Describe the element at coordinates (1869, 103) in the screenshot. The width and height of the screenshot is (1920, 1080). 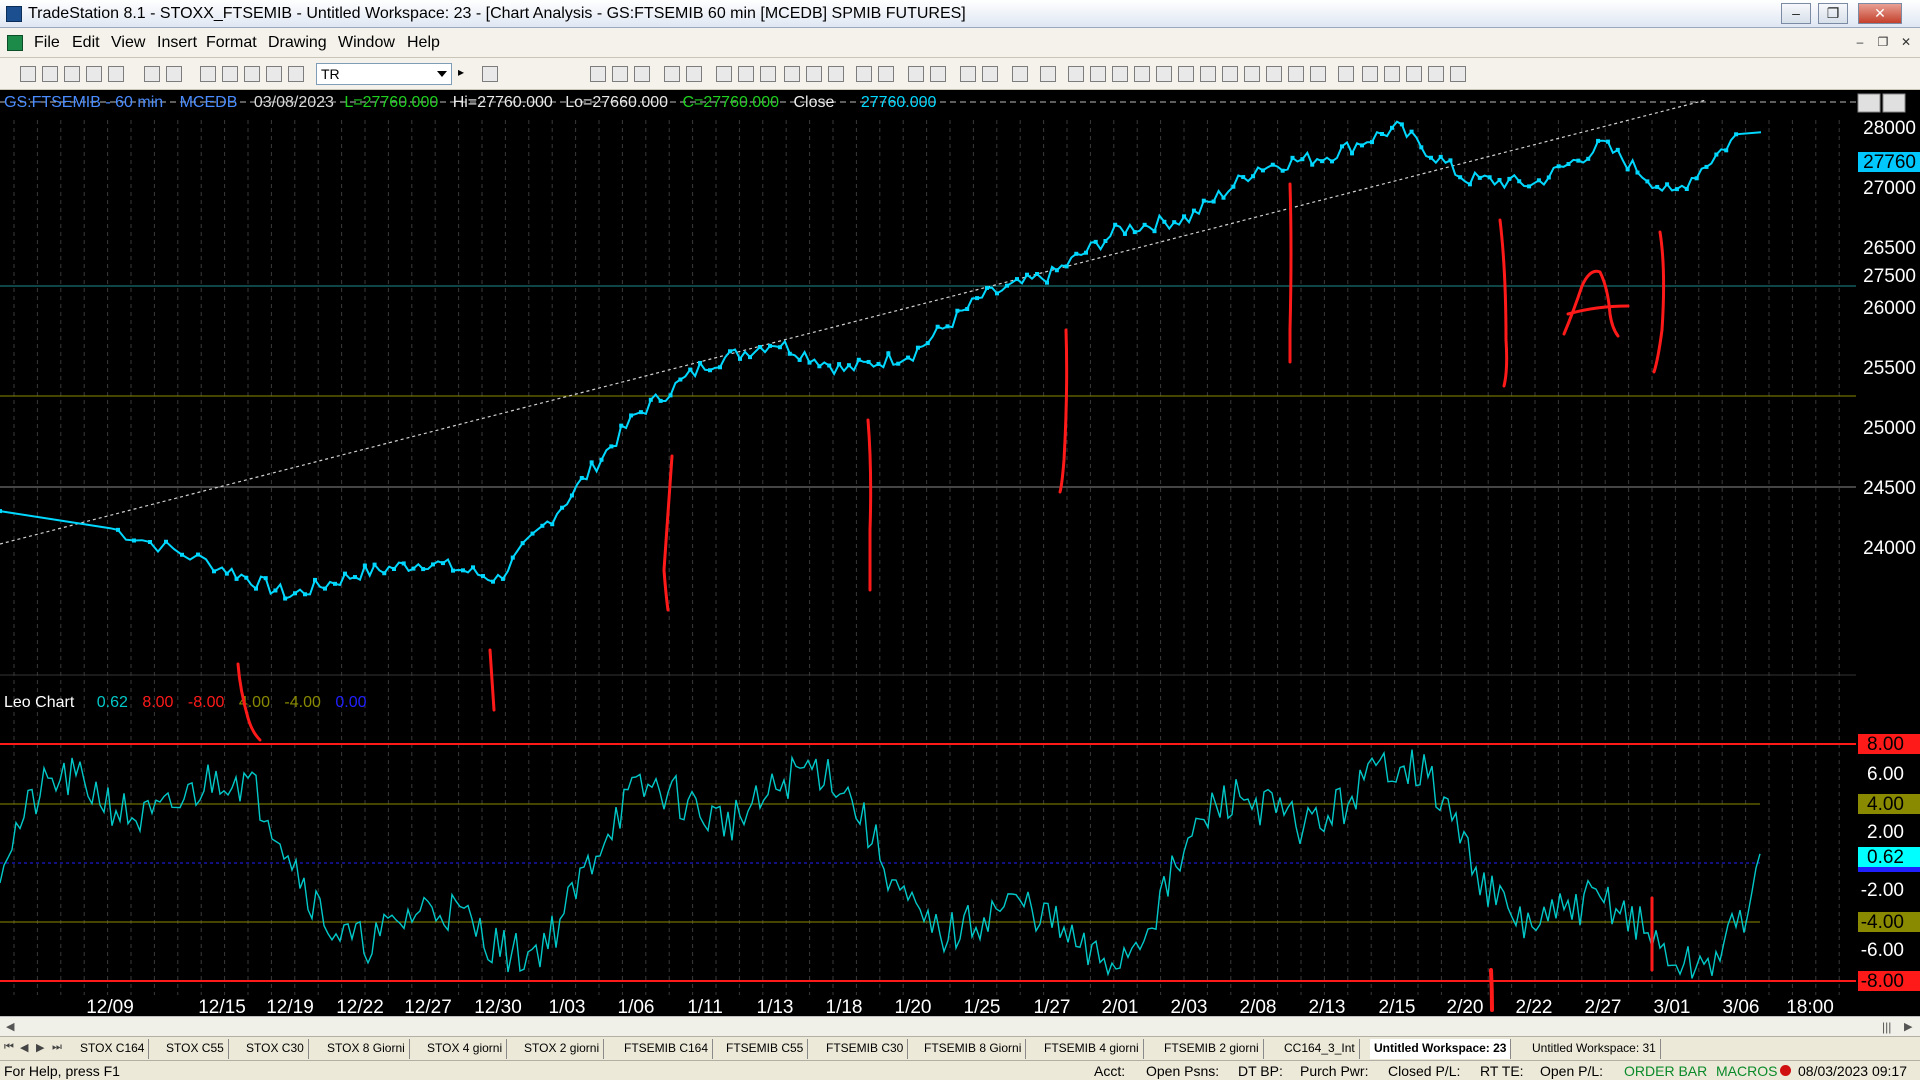
I see `pane-restore-button` at that location.